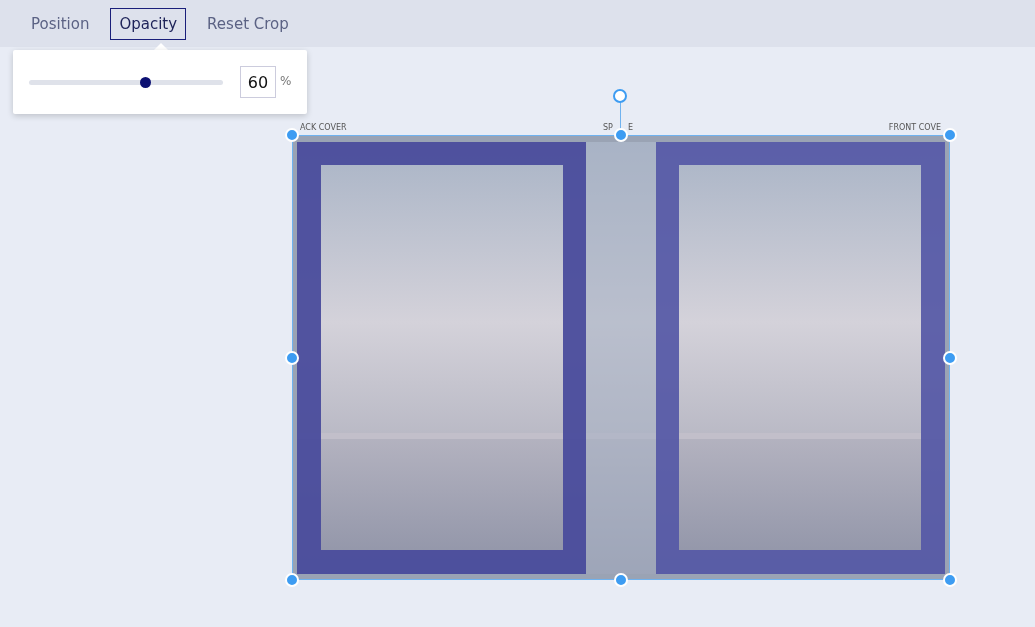 This screenshot has height=627, width=1035. I want to click on spine-label: E, so click(631, 128).